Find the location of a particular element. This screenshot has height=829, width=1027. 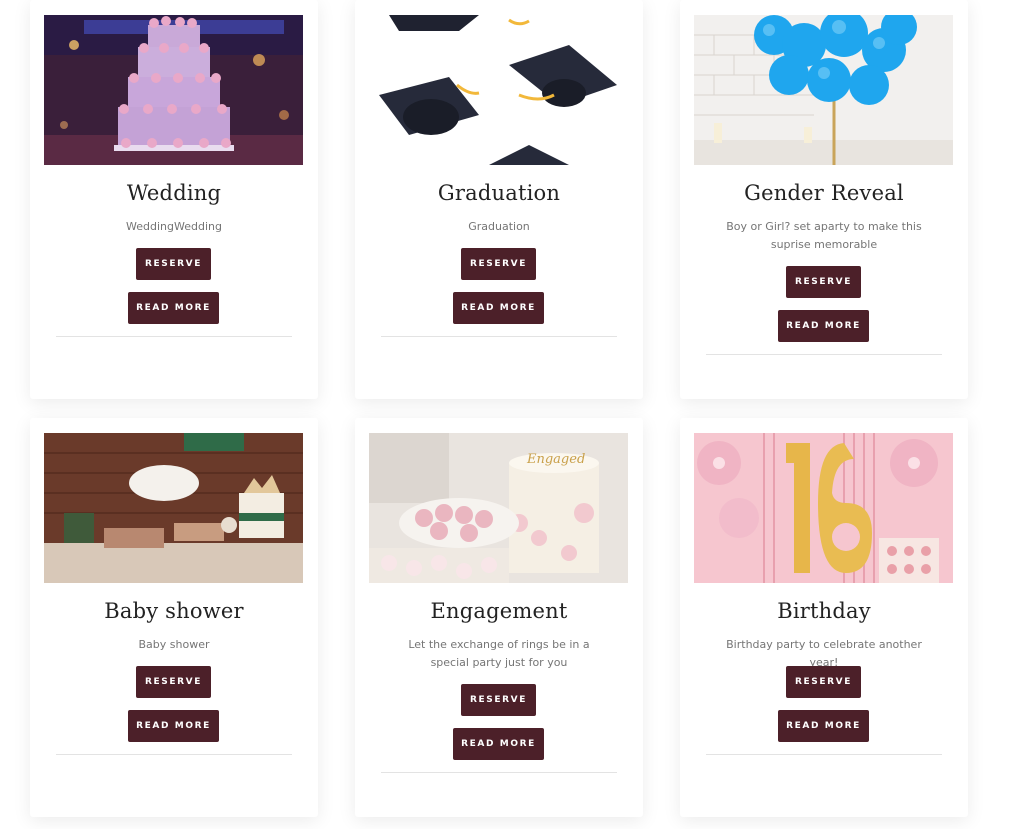

service-description: WeddingWedding is located at coordinates (174, 226).